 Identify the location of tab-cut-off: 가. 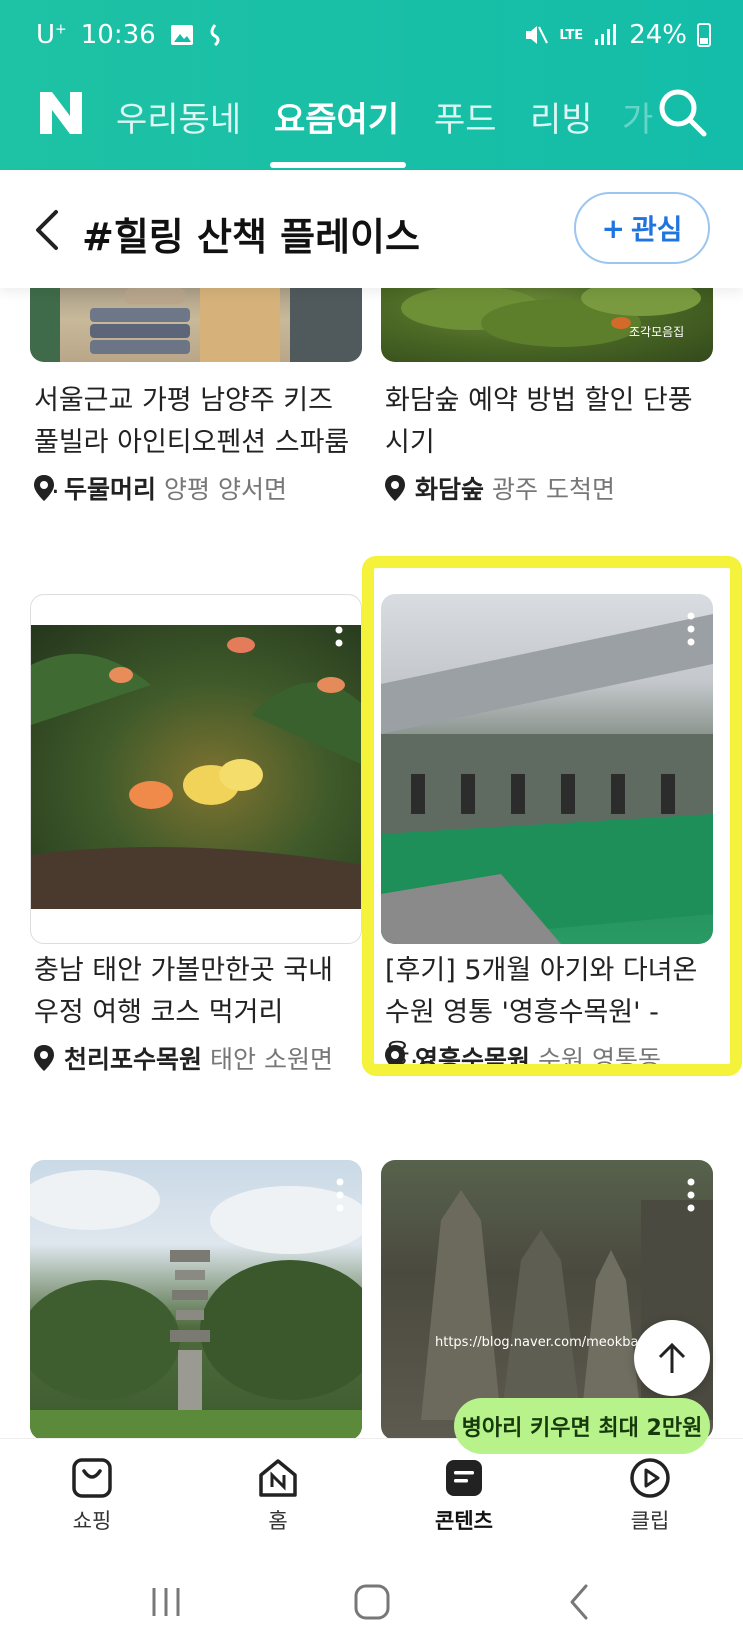
(637, 116).